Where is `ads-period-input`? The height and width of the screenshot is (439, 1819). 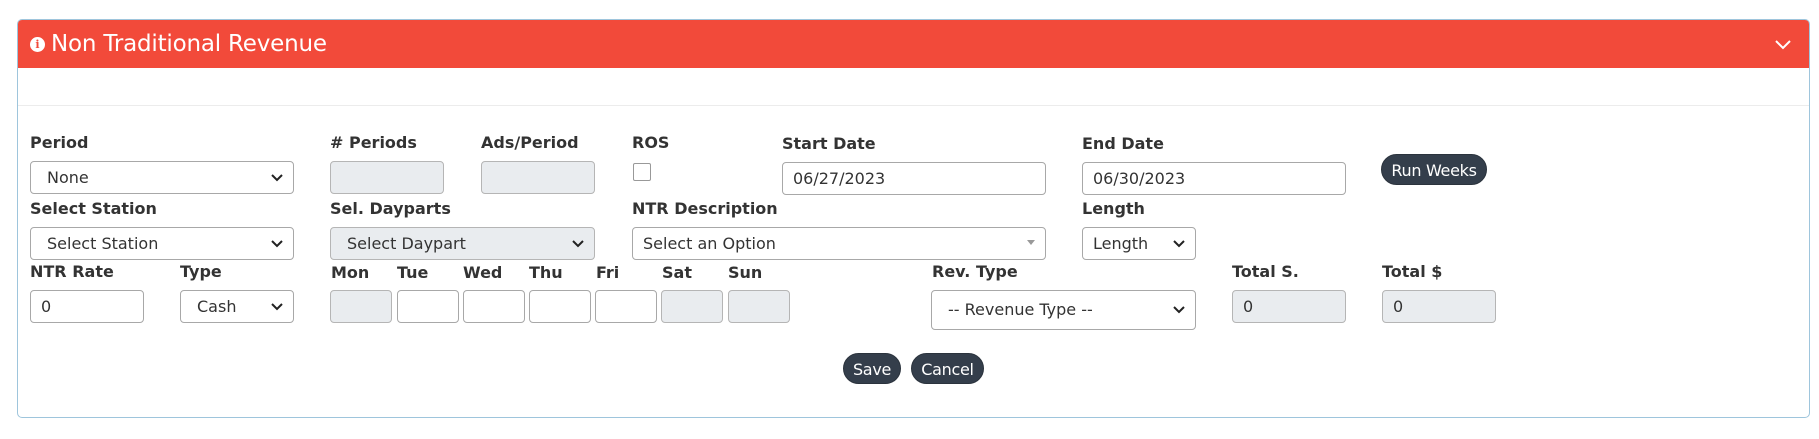 ads-period-input is located at coordinates (538, 177).